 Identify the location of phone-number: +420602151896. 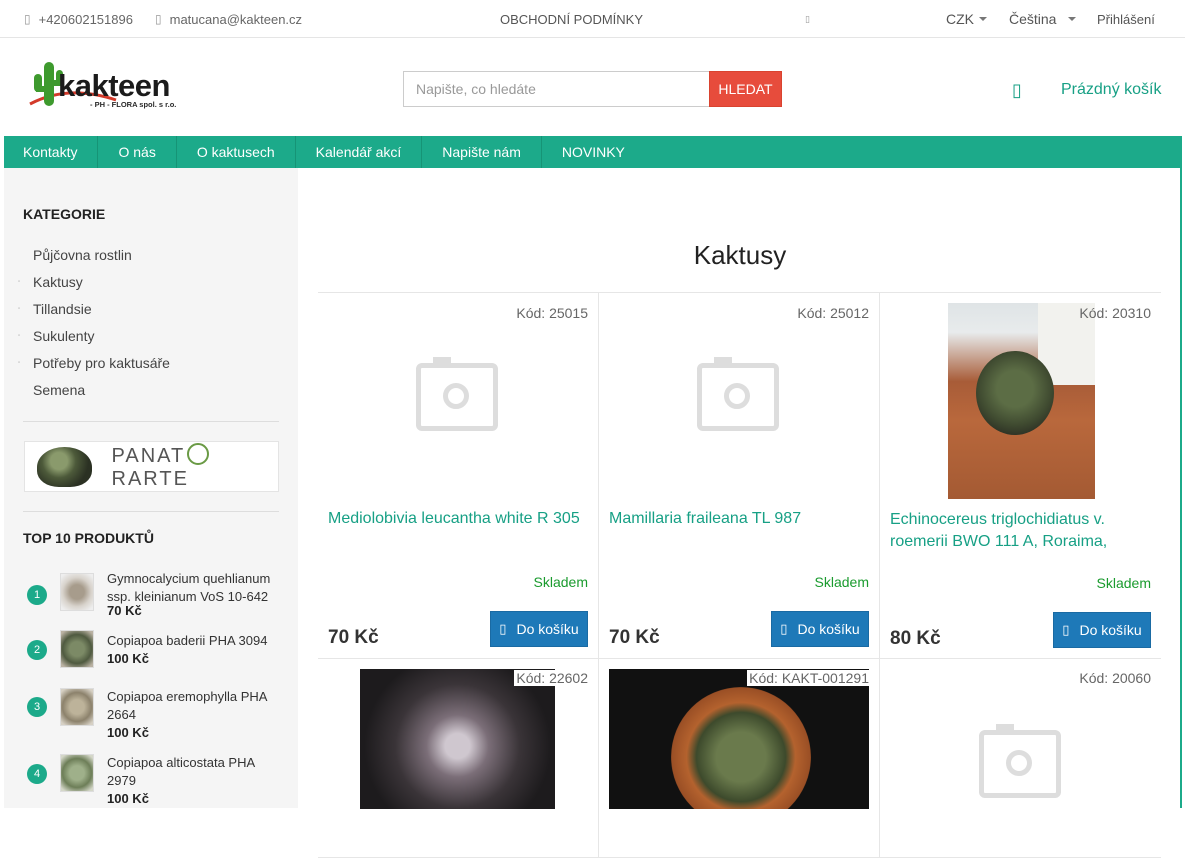
(85, 19).